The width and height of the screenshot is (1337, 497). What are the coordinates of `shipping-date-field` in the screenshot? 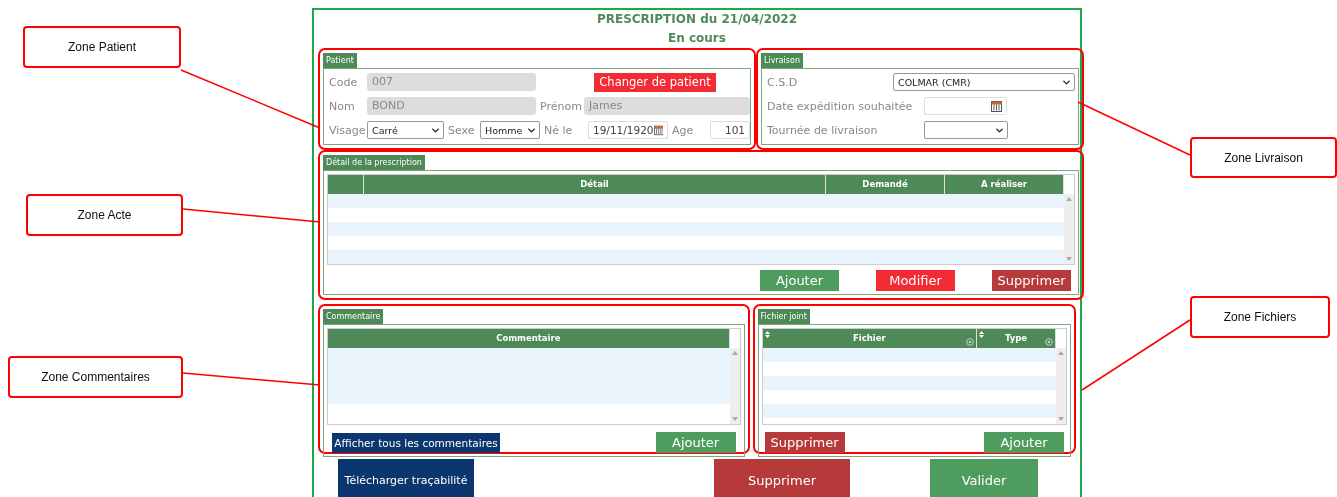 It's located at (965, 106).